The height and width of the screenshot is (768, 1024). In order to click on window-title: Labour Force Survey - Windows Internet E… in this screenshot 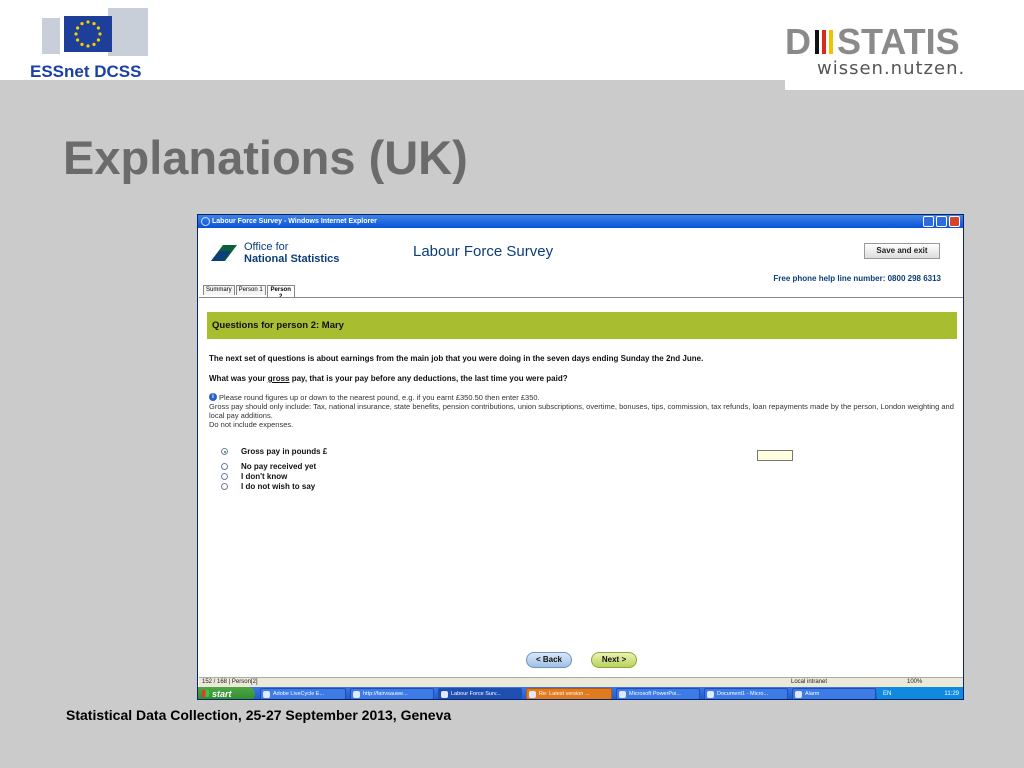, I will do `click(294, 221)`.